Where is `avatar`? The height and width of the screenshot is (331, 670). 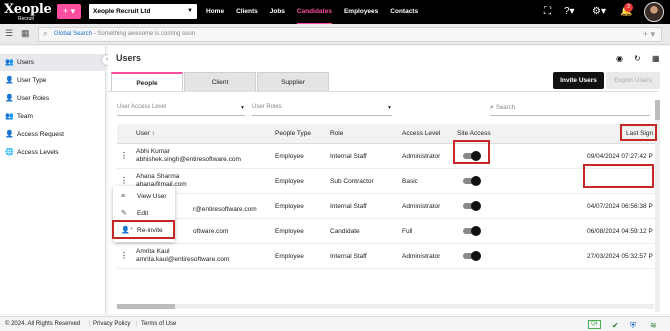 avatar is located at coordinates (654, 12).